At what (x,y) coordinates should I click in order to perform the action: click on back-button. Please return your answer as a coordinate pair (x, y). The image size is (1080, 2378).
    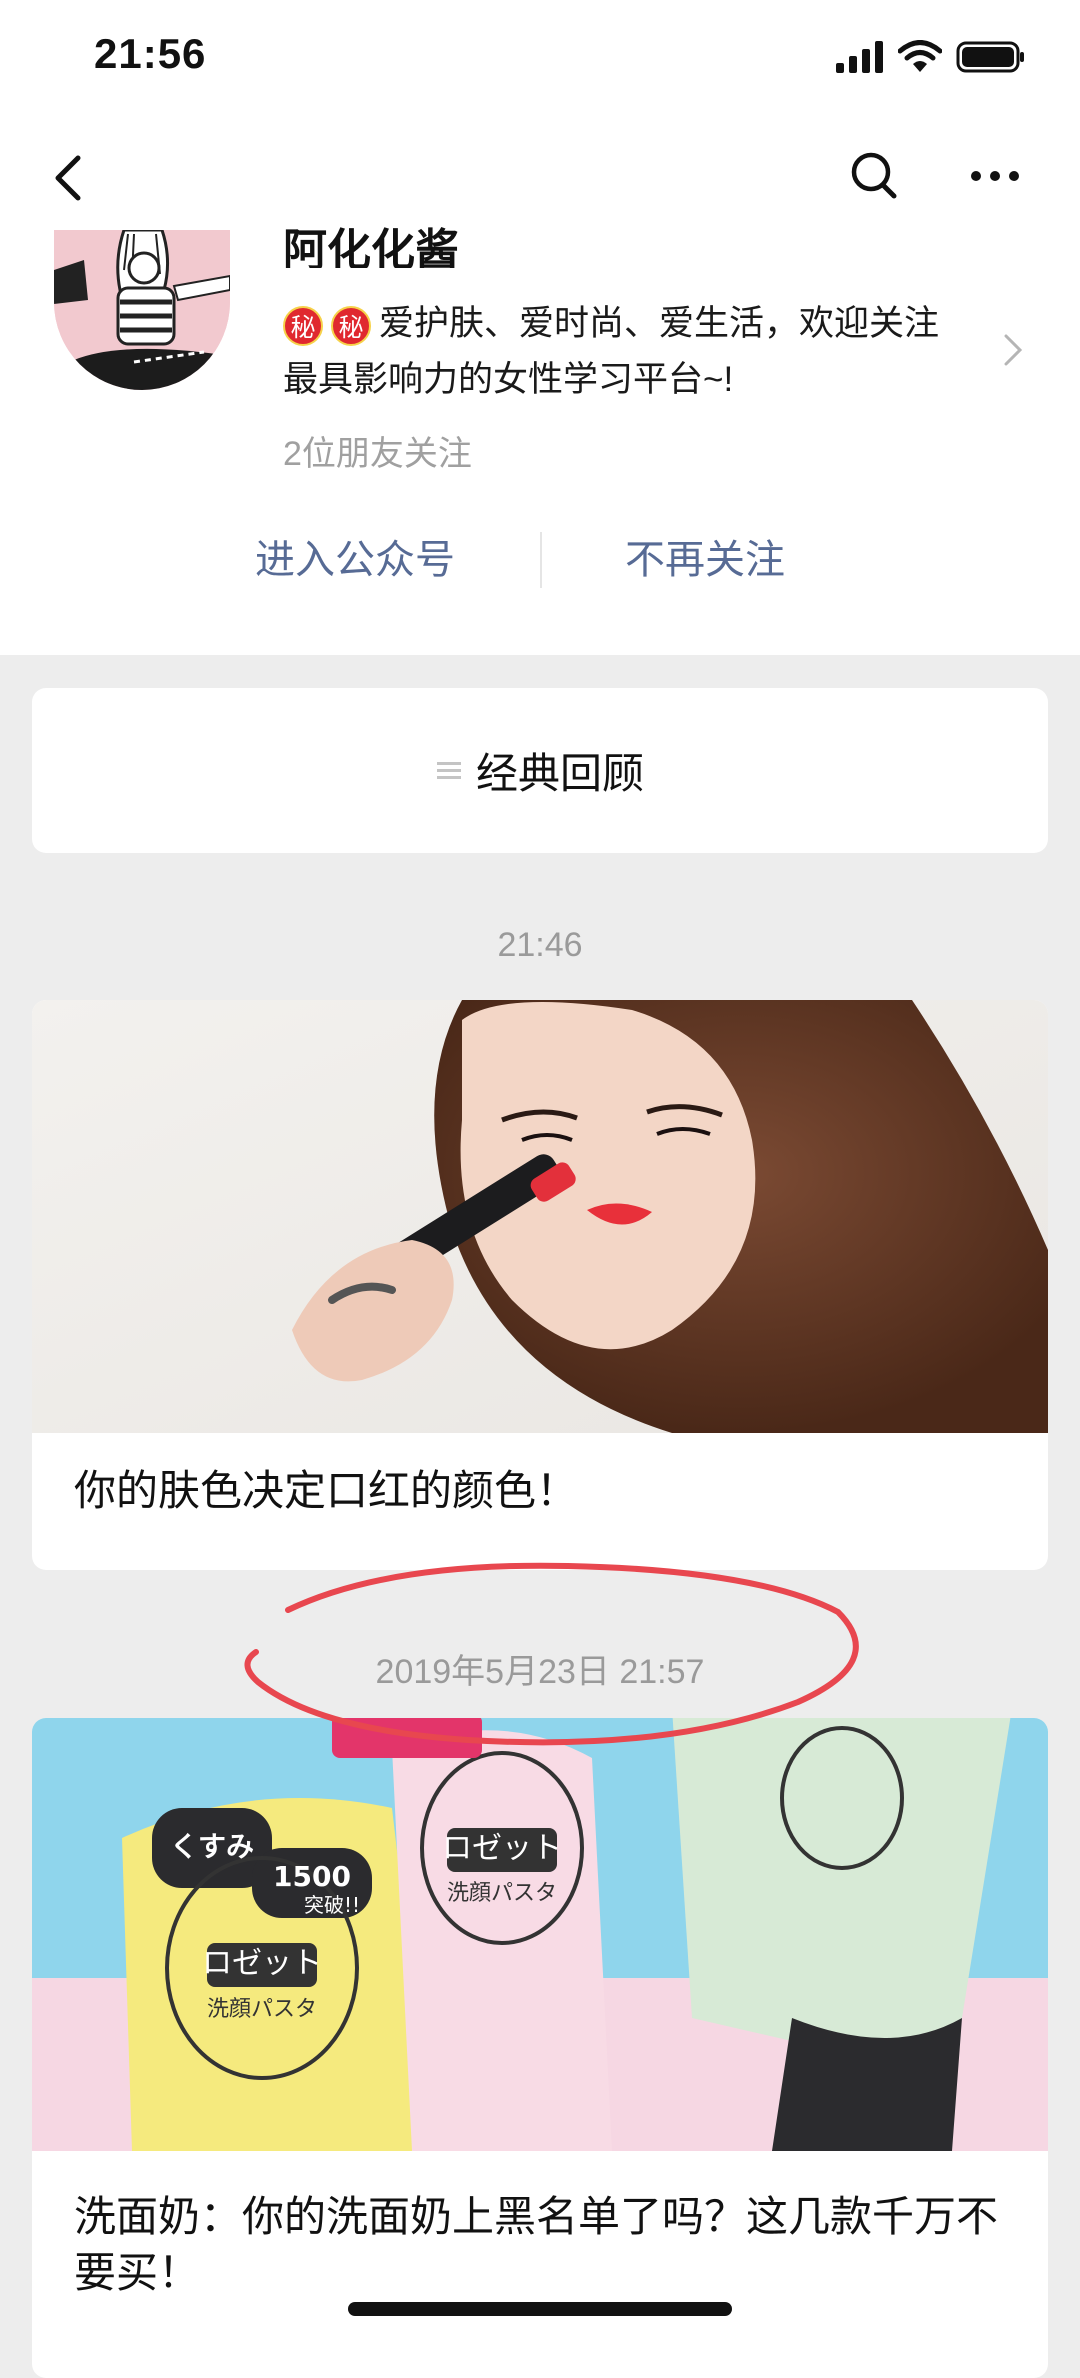
    Looking at the image, I should click on (74, 175).